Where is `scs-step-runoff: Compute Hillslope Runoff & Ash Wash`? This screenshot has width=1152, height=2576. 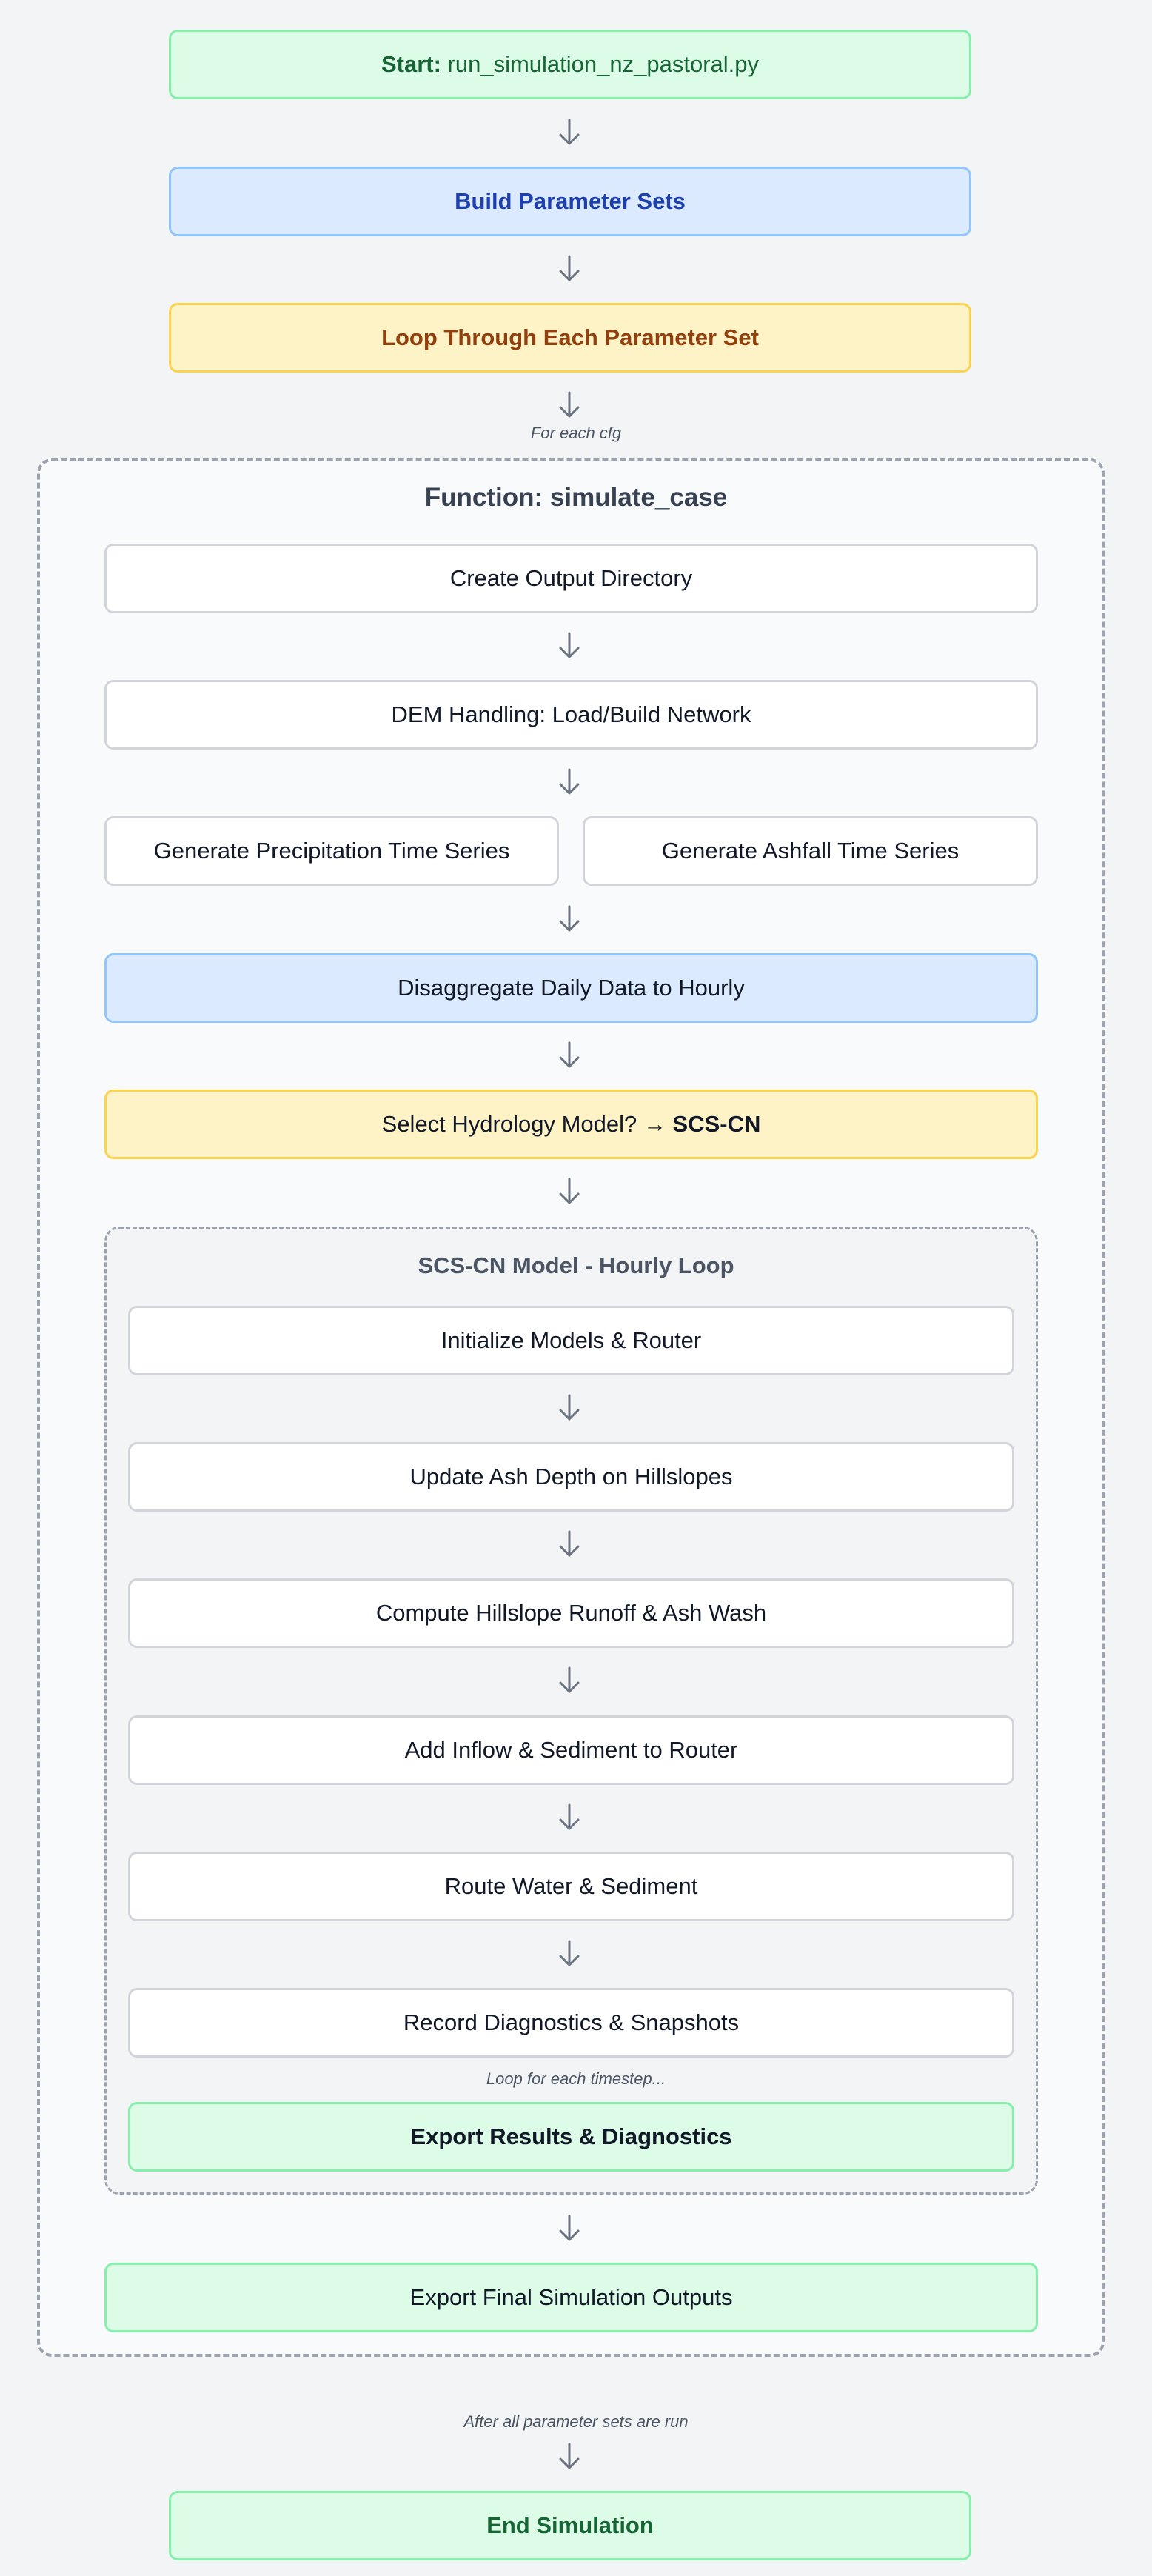 scs-step-runoff: Compute Hillslope Runoff & Ash Wash is located at coordinates (571, 1613).